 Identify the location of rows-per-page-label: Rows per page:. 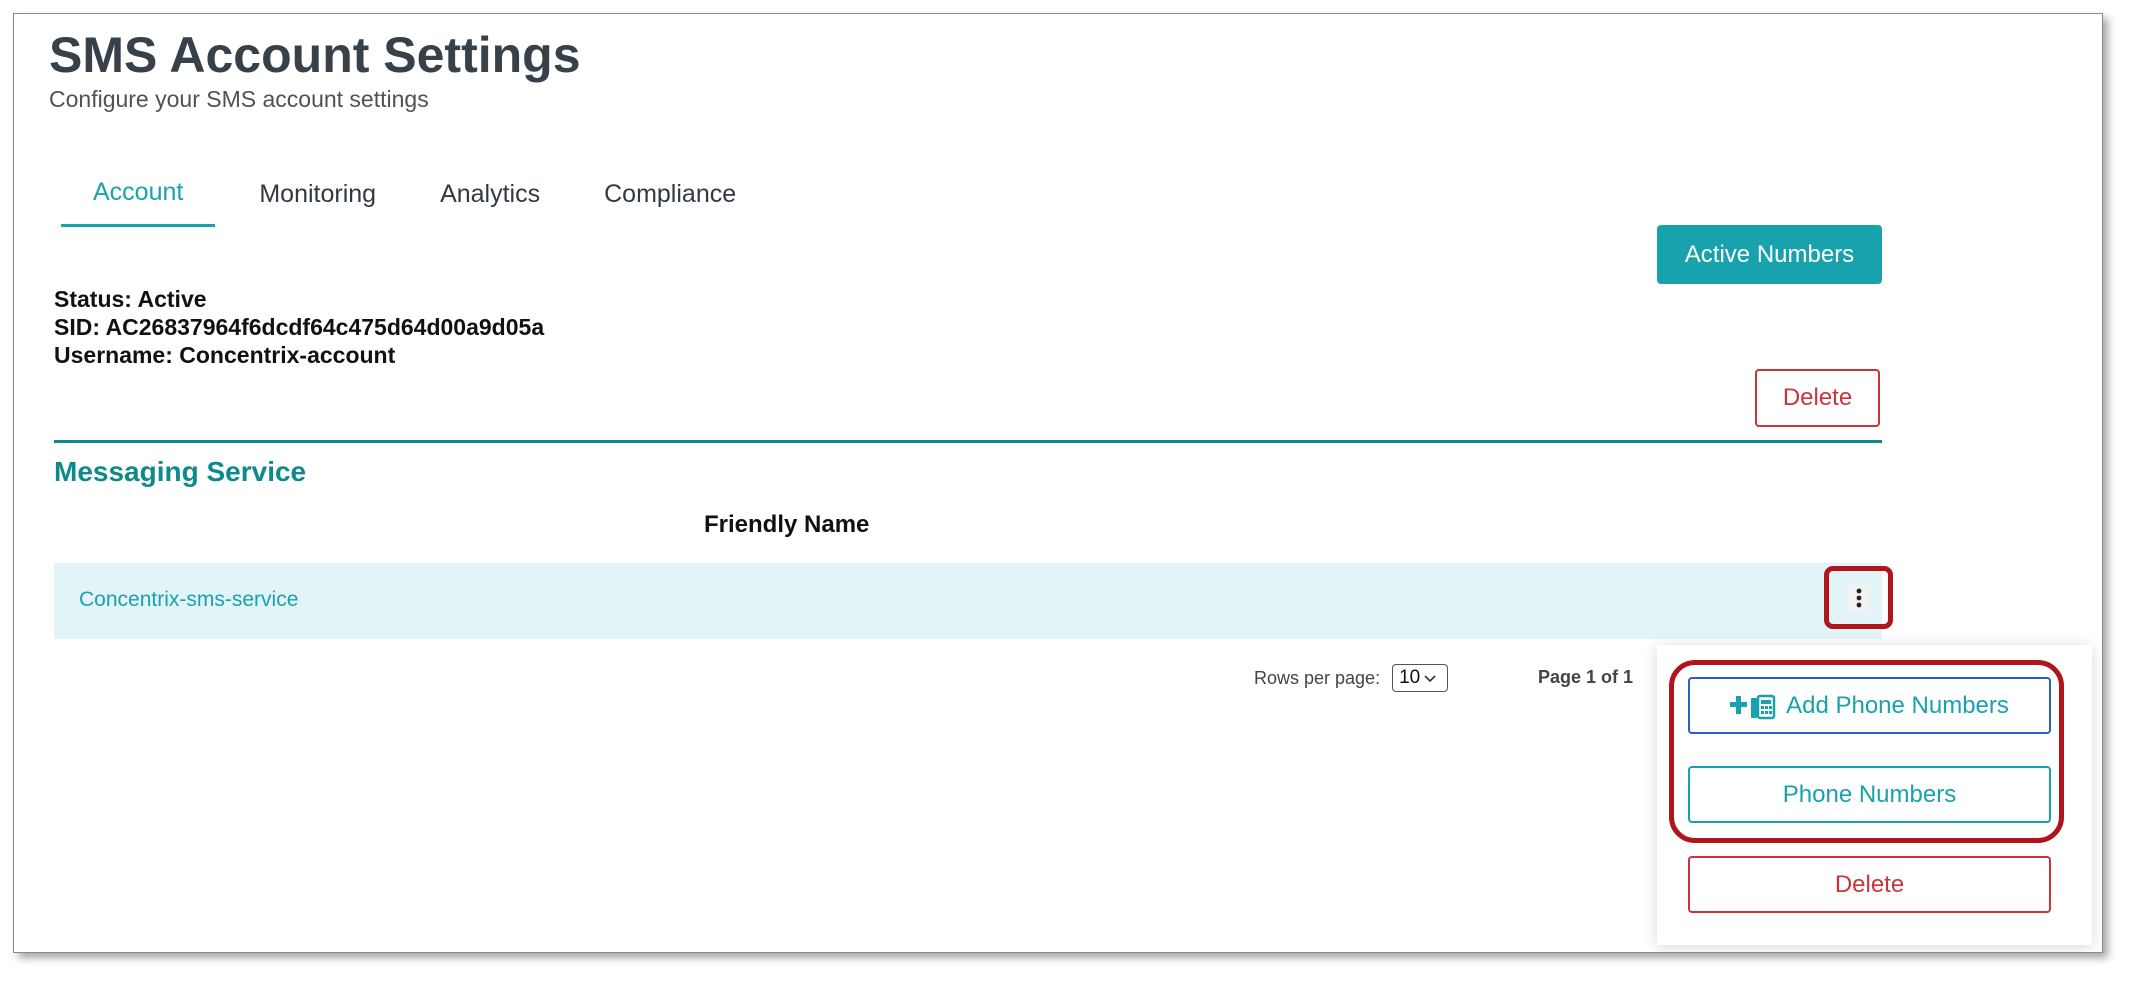
(1317, 677).